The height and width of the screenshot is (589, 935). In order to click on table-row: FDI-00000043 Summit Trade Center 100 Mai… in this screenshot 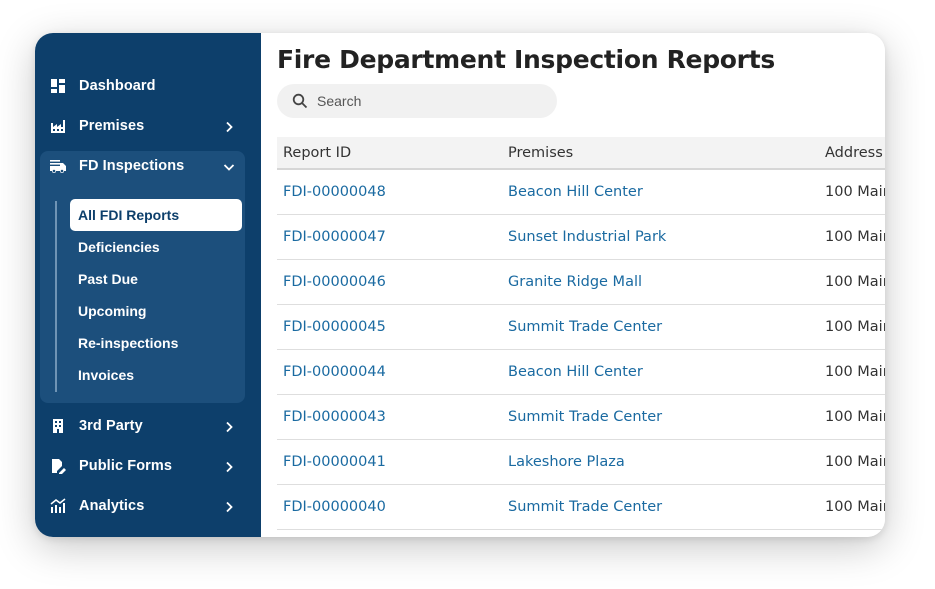, I will do `click(581, 417)`.